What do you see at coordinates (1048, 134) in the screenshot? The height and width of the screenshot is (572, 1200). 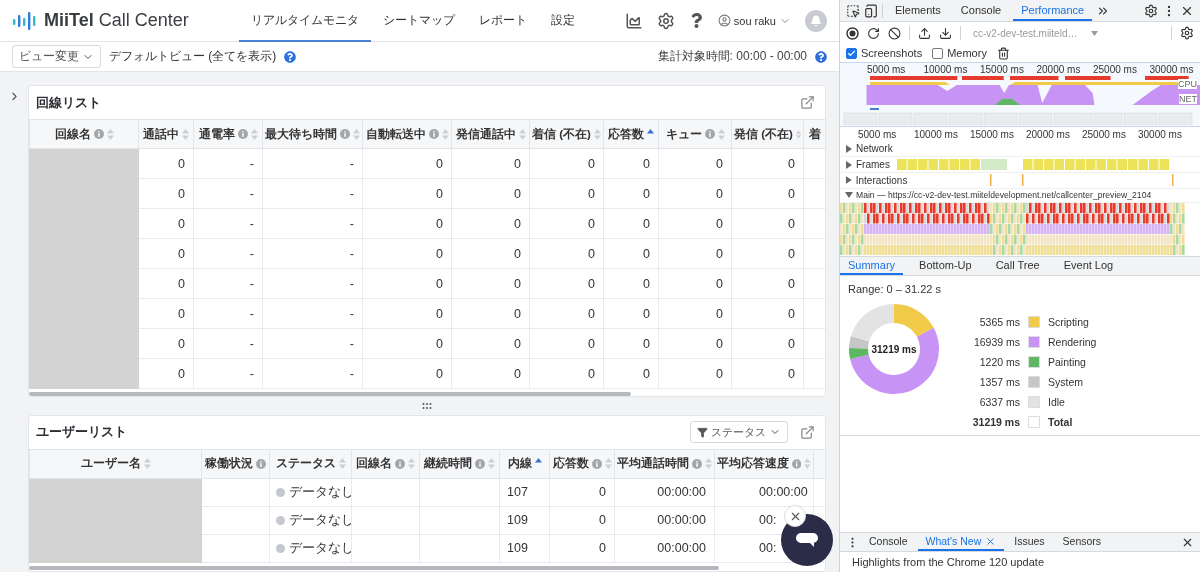 I see `tick-label: 20000 ms` at bounding box center [1048, 134].